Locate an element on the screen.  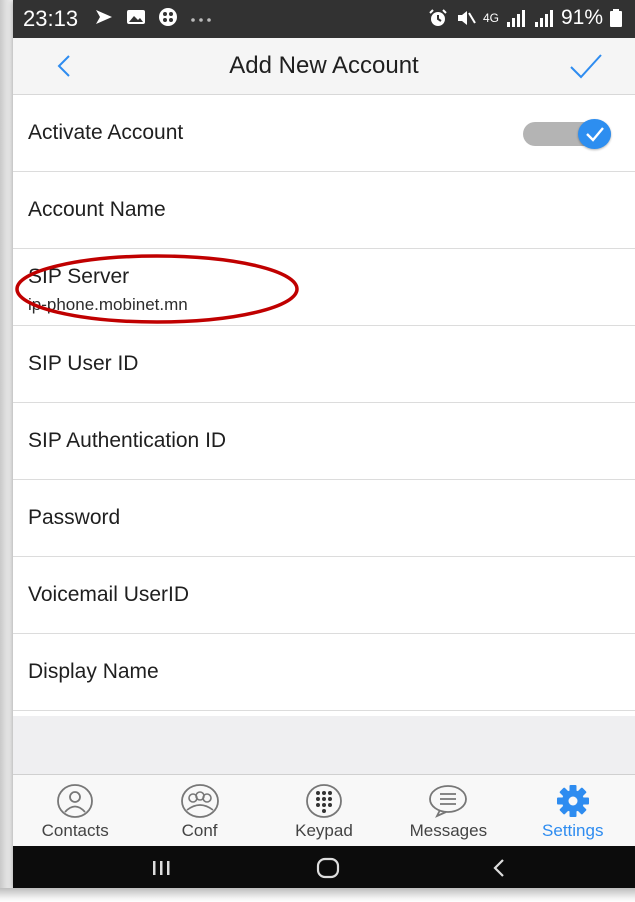
account-name-row: Account Name is located at coordinates (324, 210).